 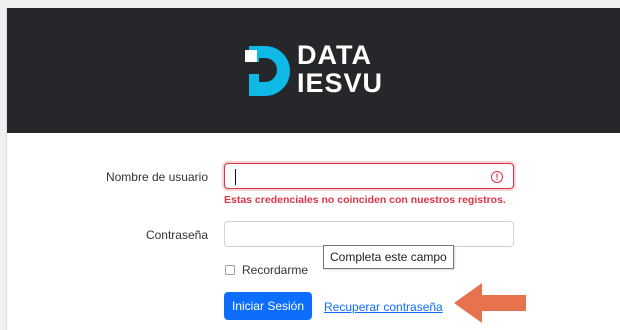 I want to click on left-arrow-icon, so click(x=490, y=303).